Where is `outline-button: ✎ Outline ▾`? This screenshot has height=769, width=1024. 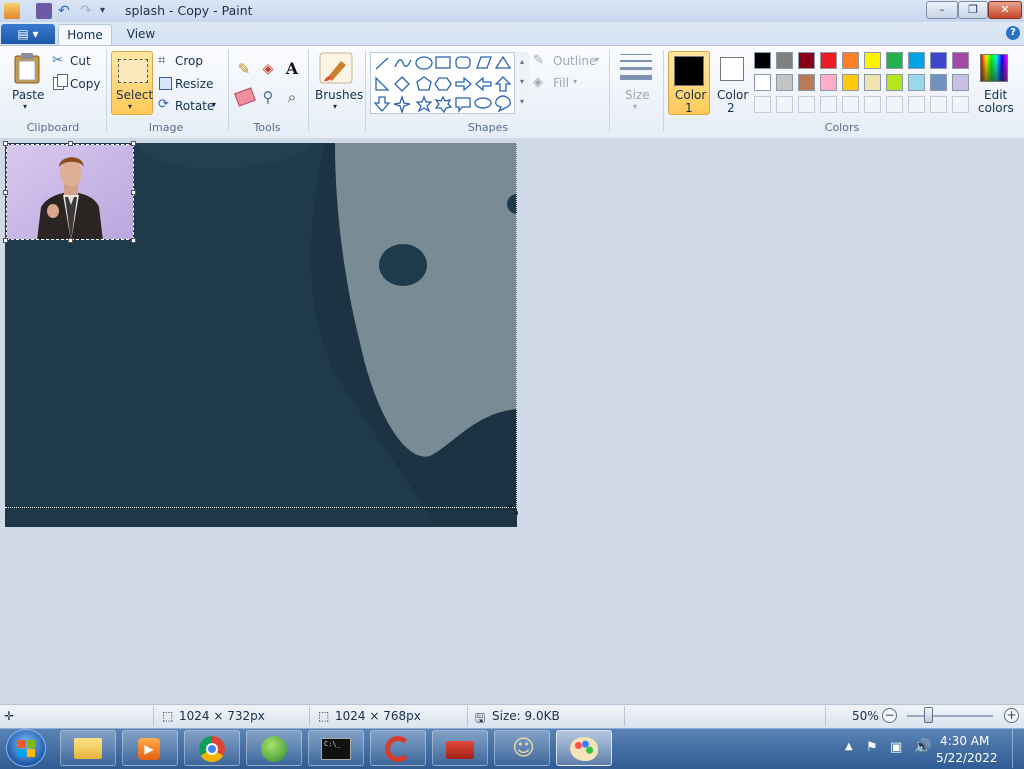 outline-button: ✎ Outline ▾ is located at coordinates (569, 62).